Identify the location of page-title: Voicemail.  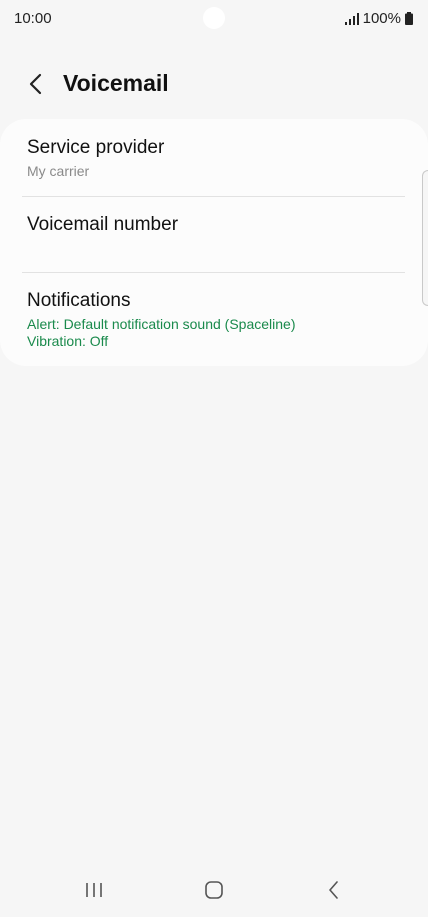
(116, 83).